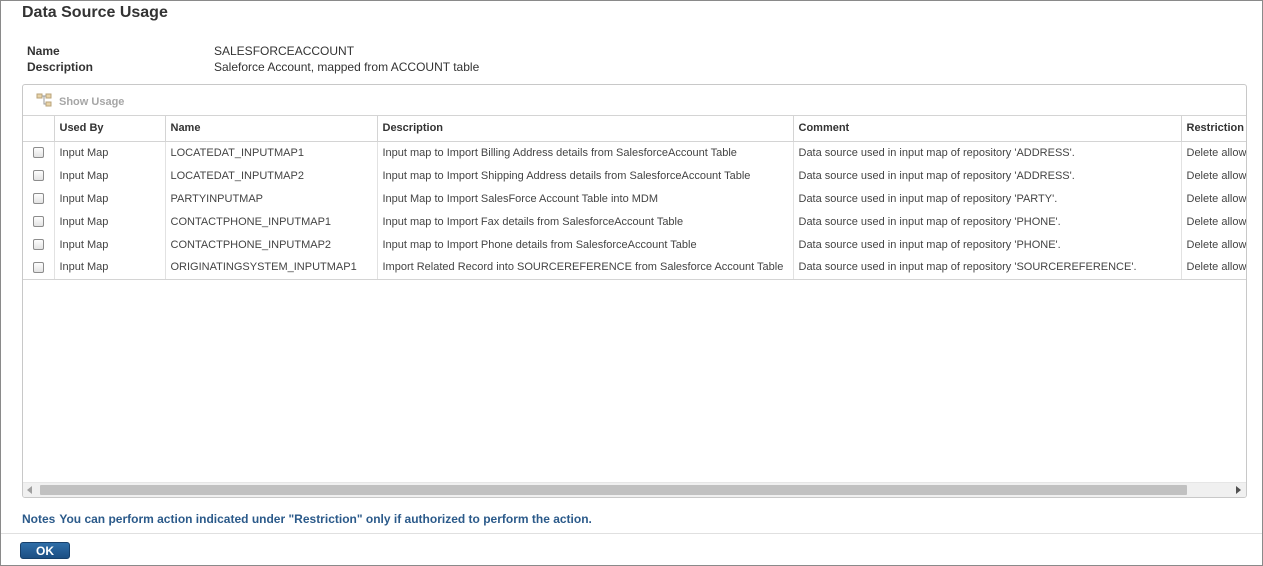 Image resolution: width=1263 pixels, height=566 pixels. I want to click on name-cell: ORIGINATINGSYSTEM_INPUTMAP1, so click(271, 268).